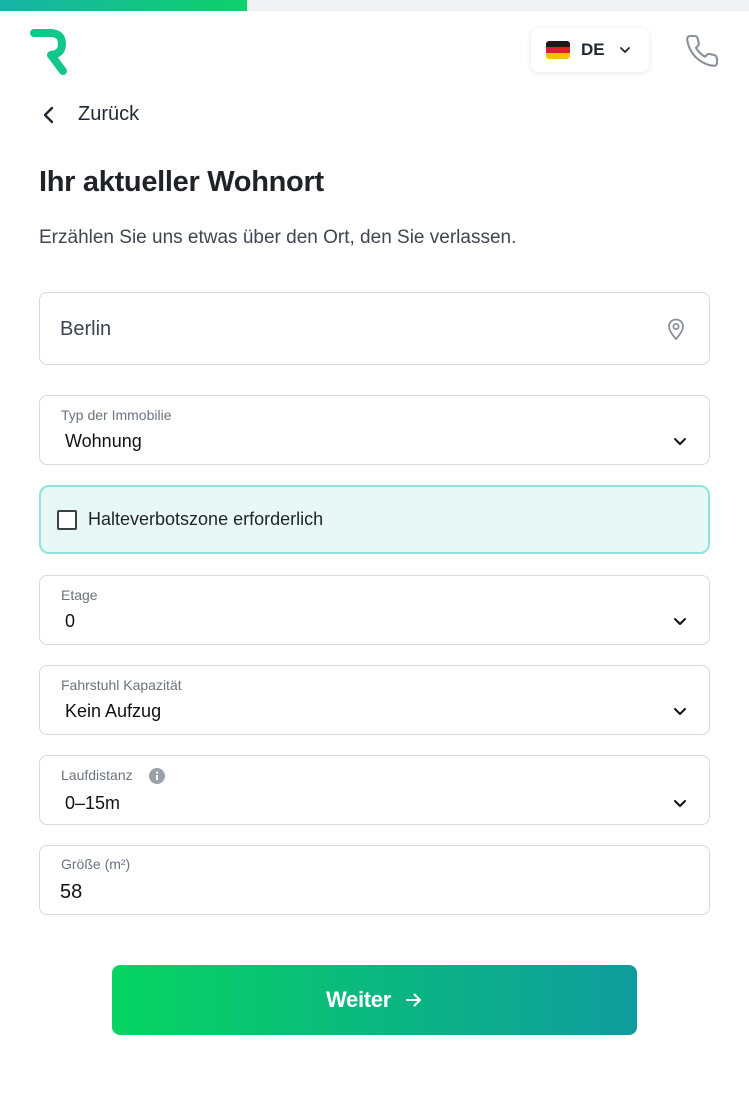 The height and width of the screenshot is (1108, 749). Describe the element at coordinates (374, 880) in the screenshot. I see `size-input-field: Größe (m²) 58` at that location.